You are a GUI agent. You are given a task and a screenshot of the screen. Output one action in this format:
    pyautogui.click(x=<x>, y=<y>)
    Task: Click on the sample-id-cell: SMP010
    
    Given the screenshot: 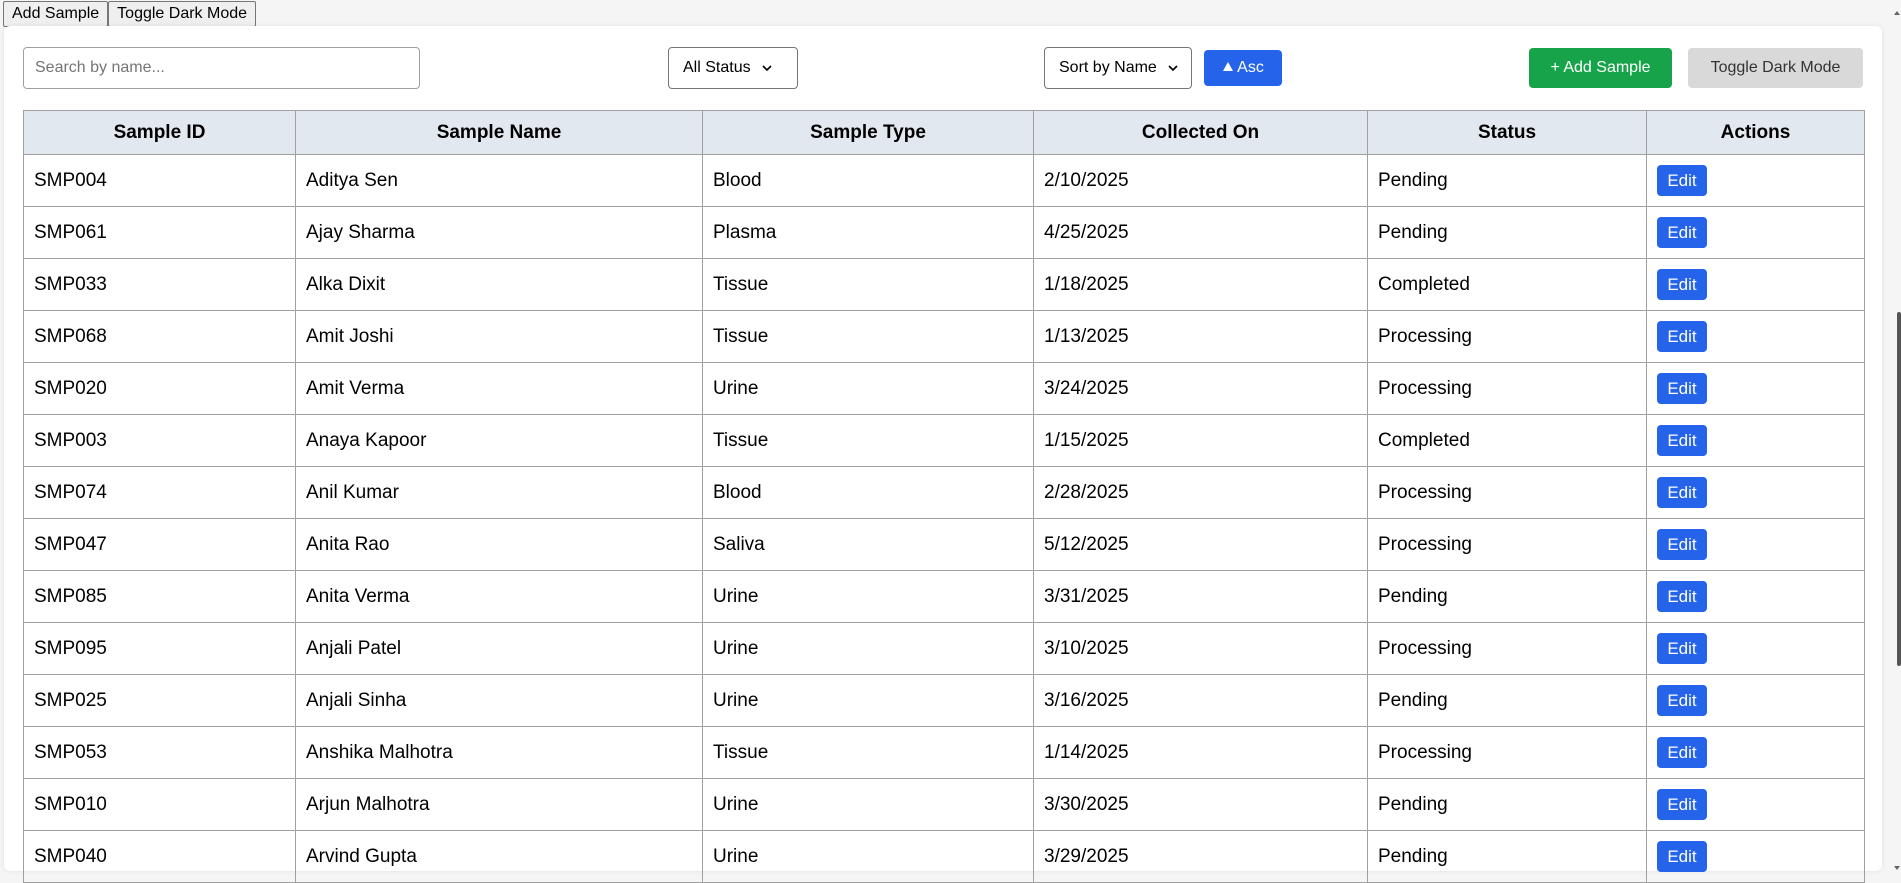 What is the action you would take?
    pyautogui.click(x=159, y=804)
    